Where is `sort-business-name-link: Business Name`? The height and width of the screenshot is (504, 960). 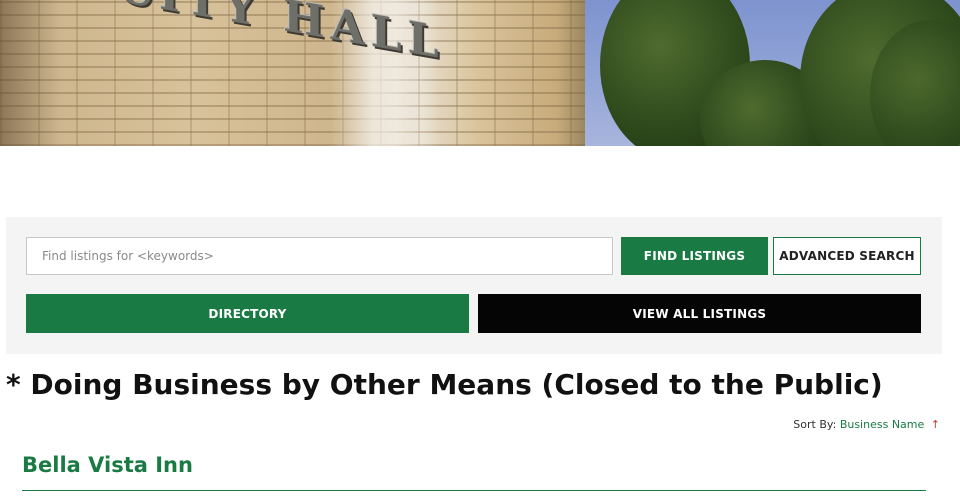
sort-business-name-link: Business Name is located at coordinates (882, 424).